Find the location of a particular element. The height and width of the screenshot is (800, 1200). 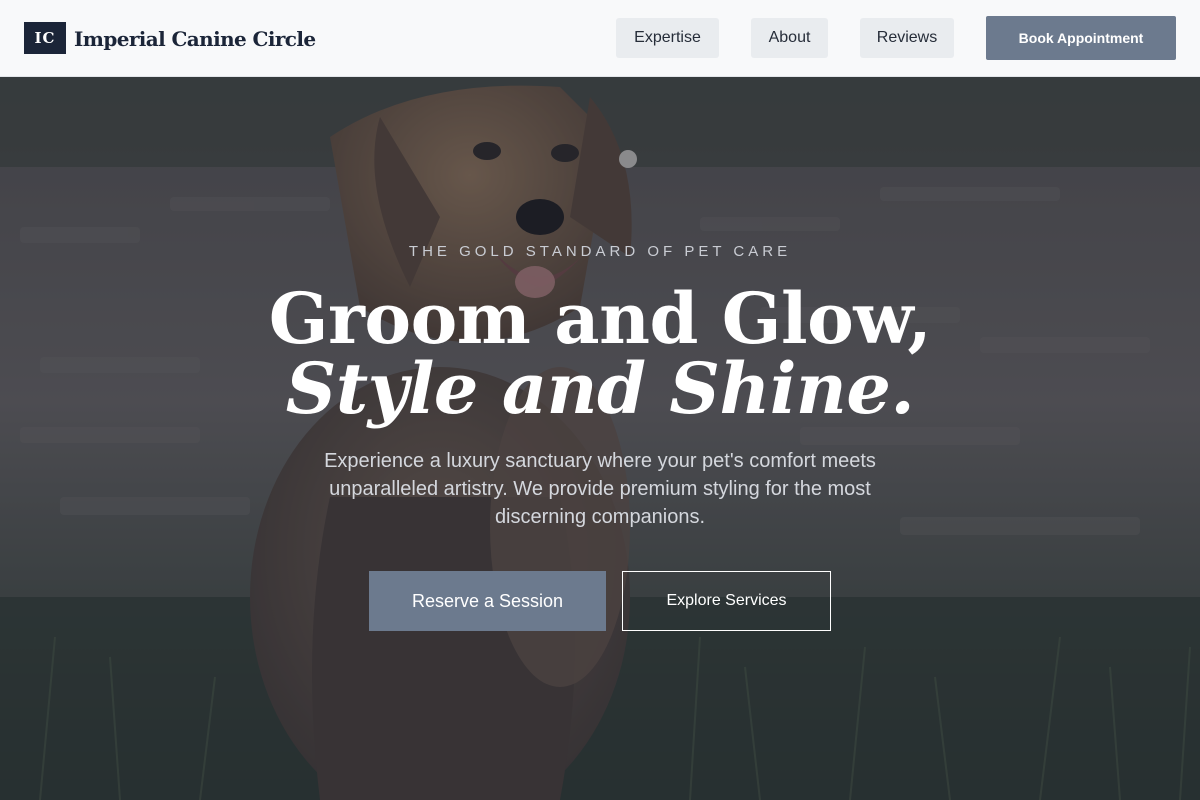

reserve-session-button: Reserve a Session is located at coordinates (487, 601).